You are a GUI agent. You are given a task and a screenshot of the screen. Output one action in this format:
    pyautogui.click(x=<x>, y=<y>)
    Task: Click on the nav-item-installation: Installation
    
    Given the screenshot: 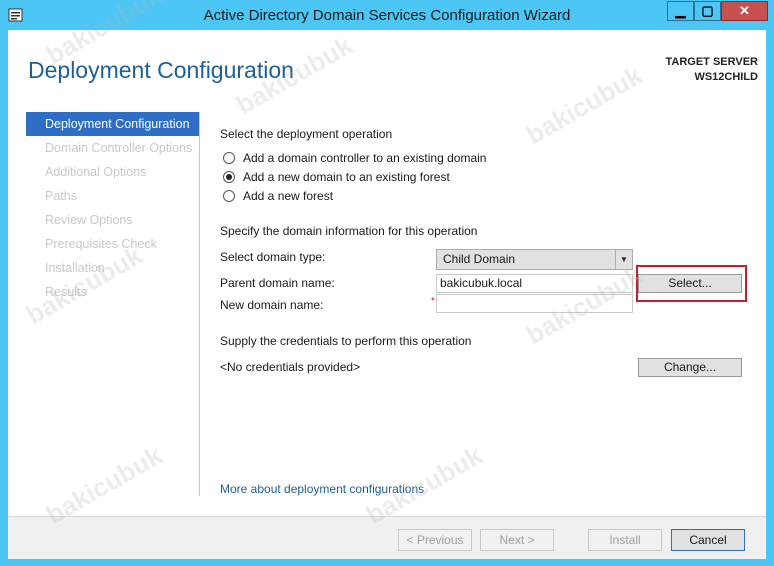 What is the action you would take?
    pyautogui.click(x=75, y=268)
    